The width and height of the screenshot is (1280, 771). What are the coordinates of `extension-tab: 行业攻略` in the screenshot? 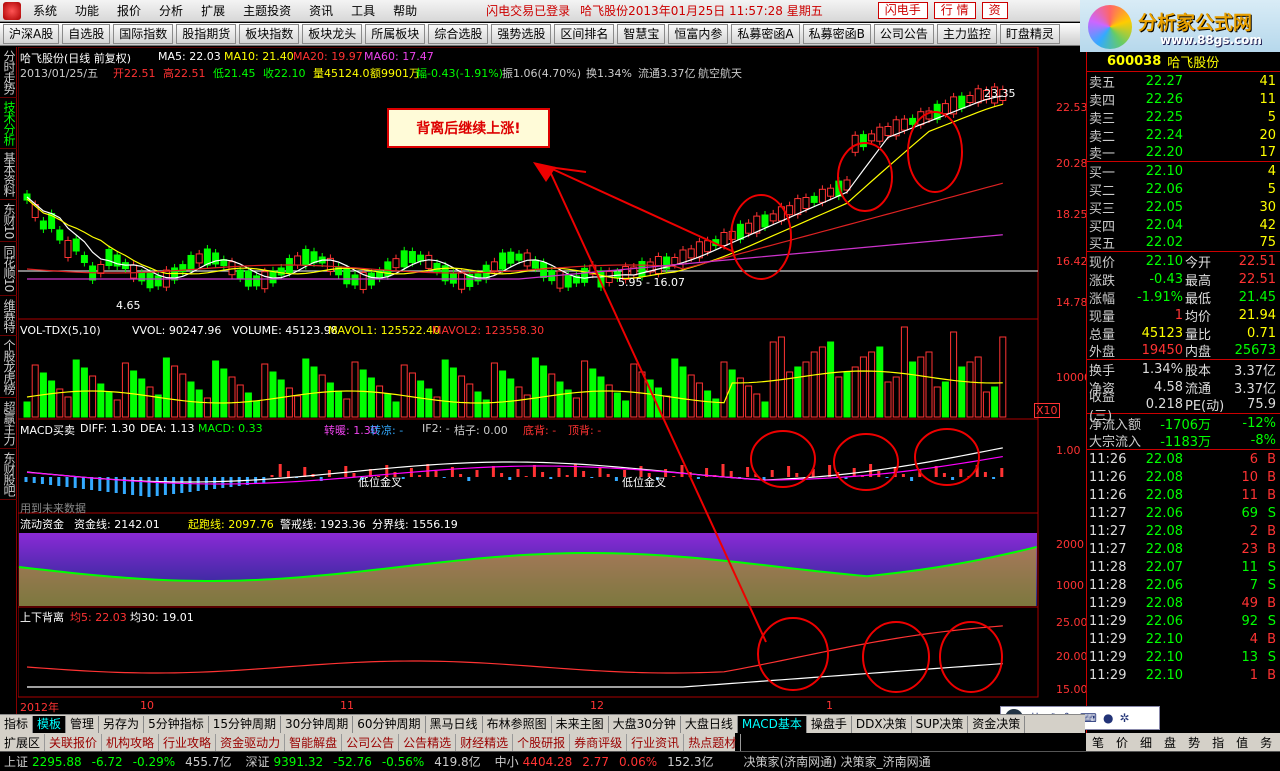 It's located at (188, 742).